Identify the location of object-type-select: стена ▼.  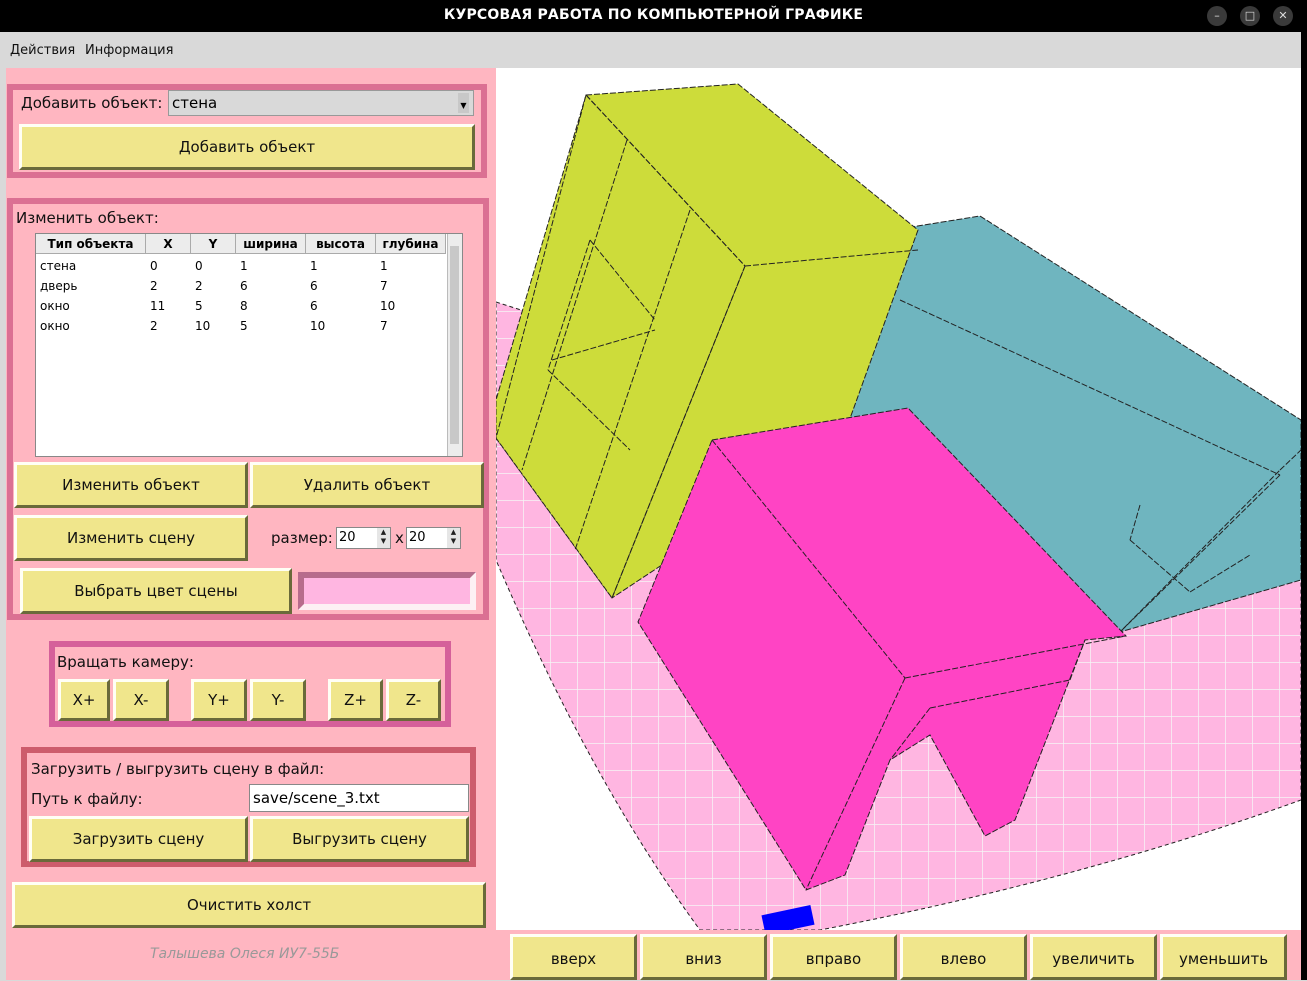
(321, 103).